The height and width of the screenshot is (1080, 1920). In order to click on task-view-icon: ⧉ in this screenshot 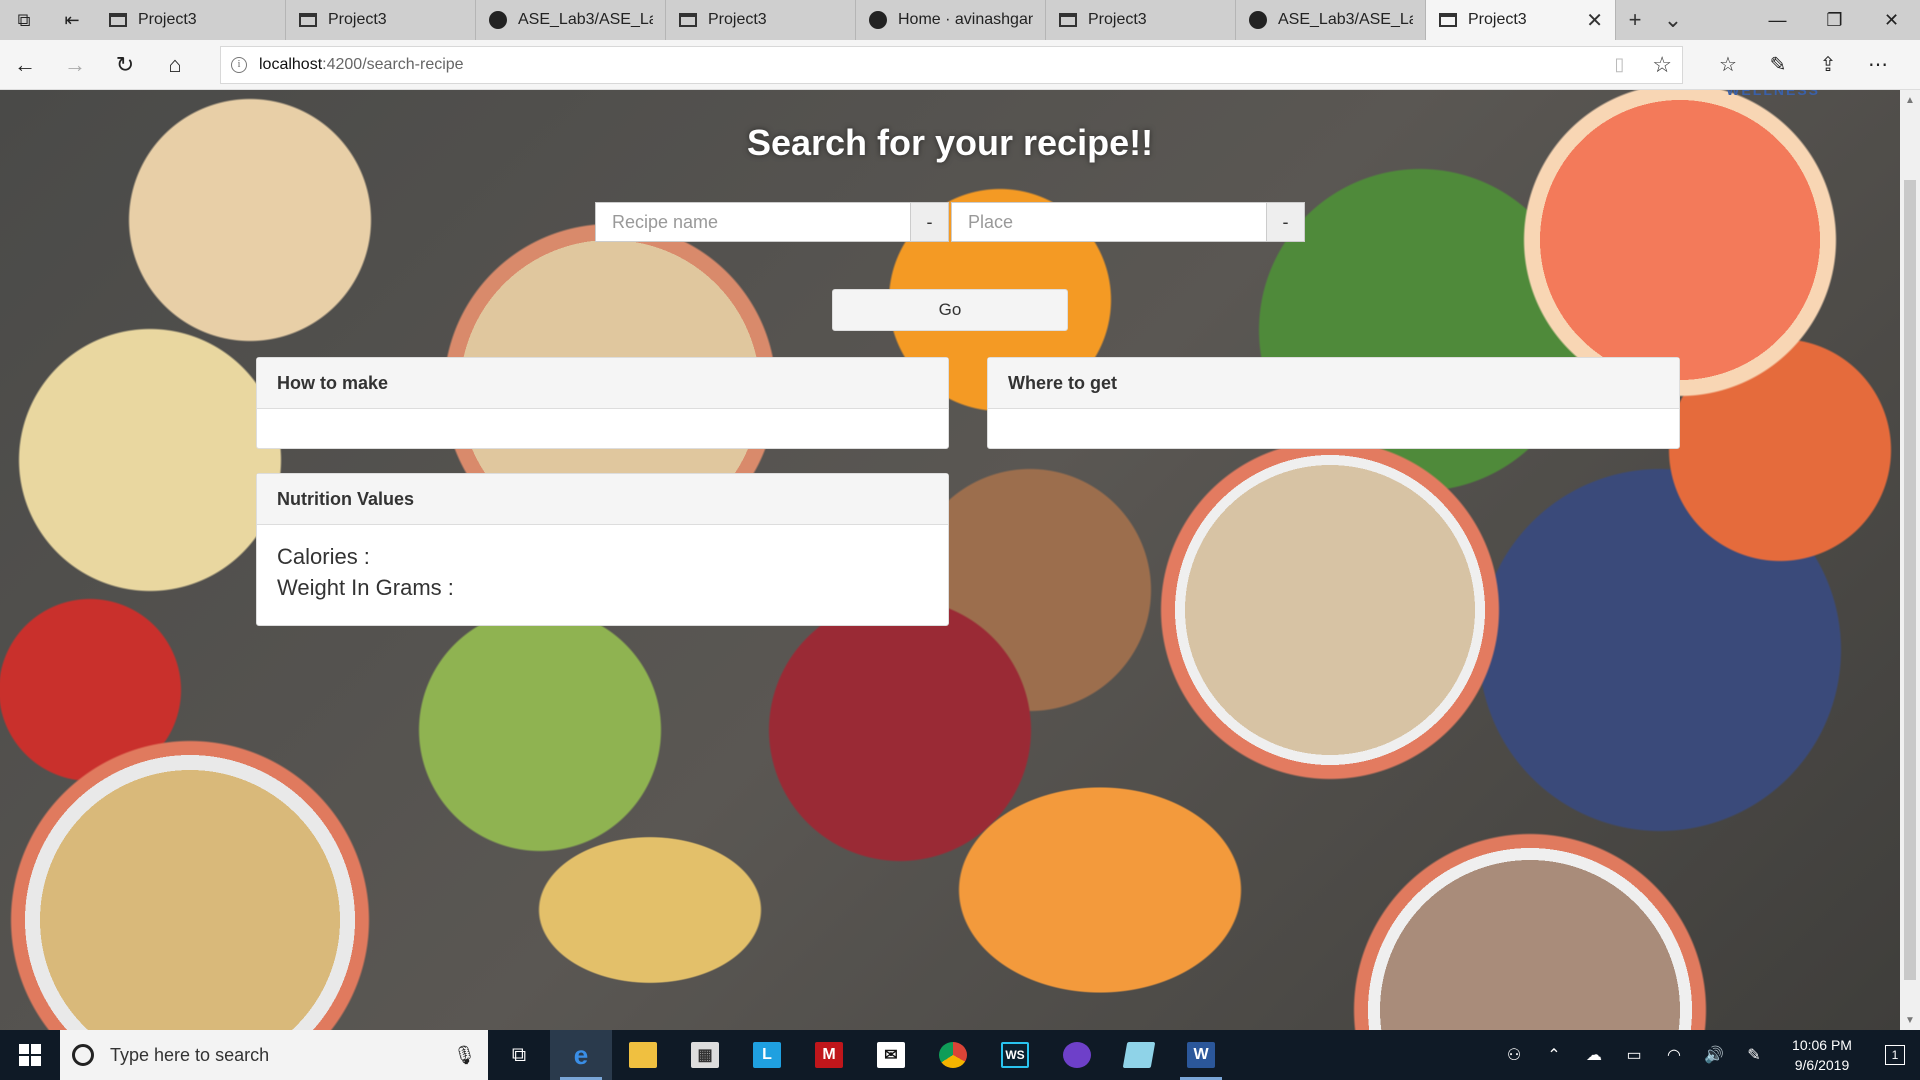, I will do `click(519, 1055)`.